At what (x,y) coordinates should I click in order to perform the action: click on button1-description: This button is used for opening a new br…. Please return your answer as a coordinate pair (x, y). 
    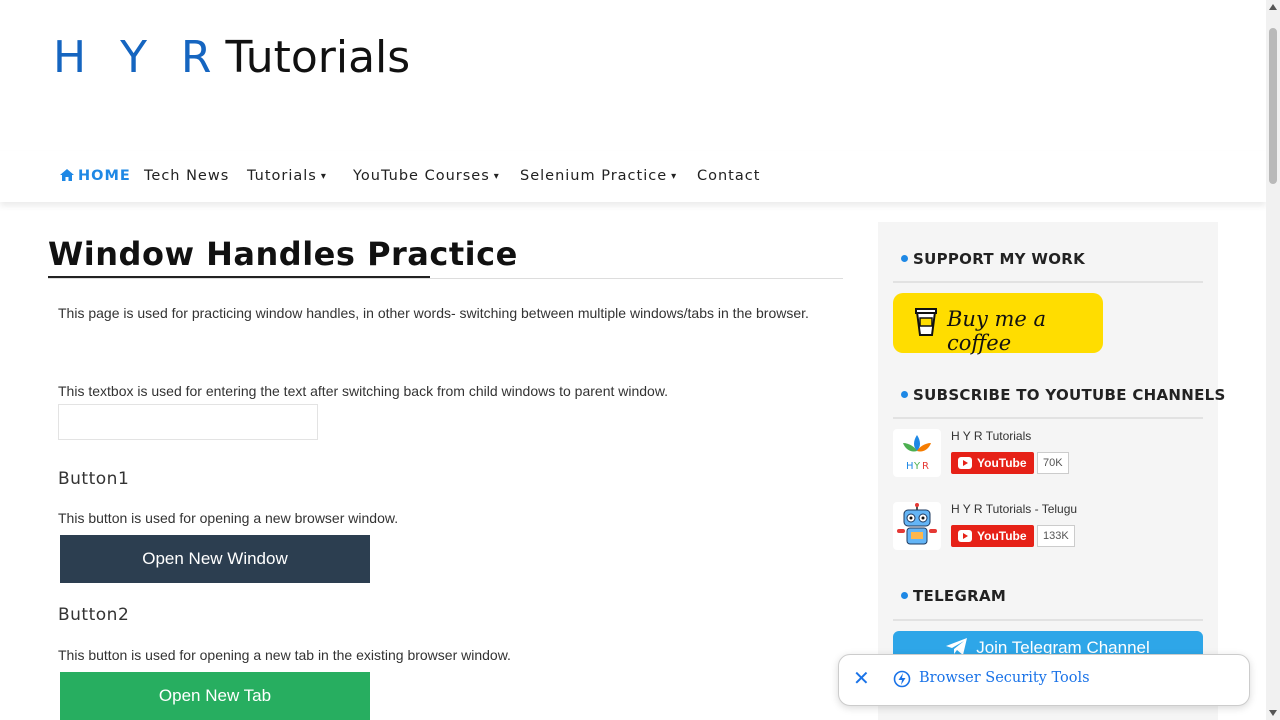
    Looking at the image, I should click on (228, 518).